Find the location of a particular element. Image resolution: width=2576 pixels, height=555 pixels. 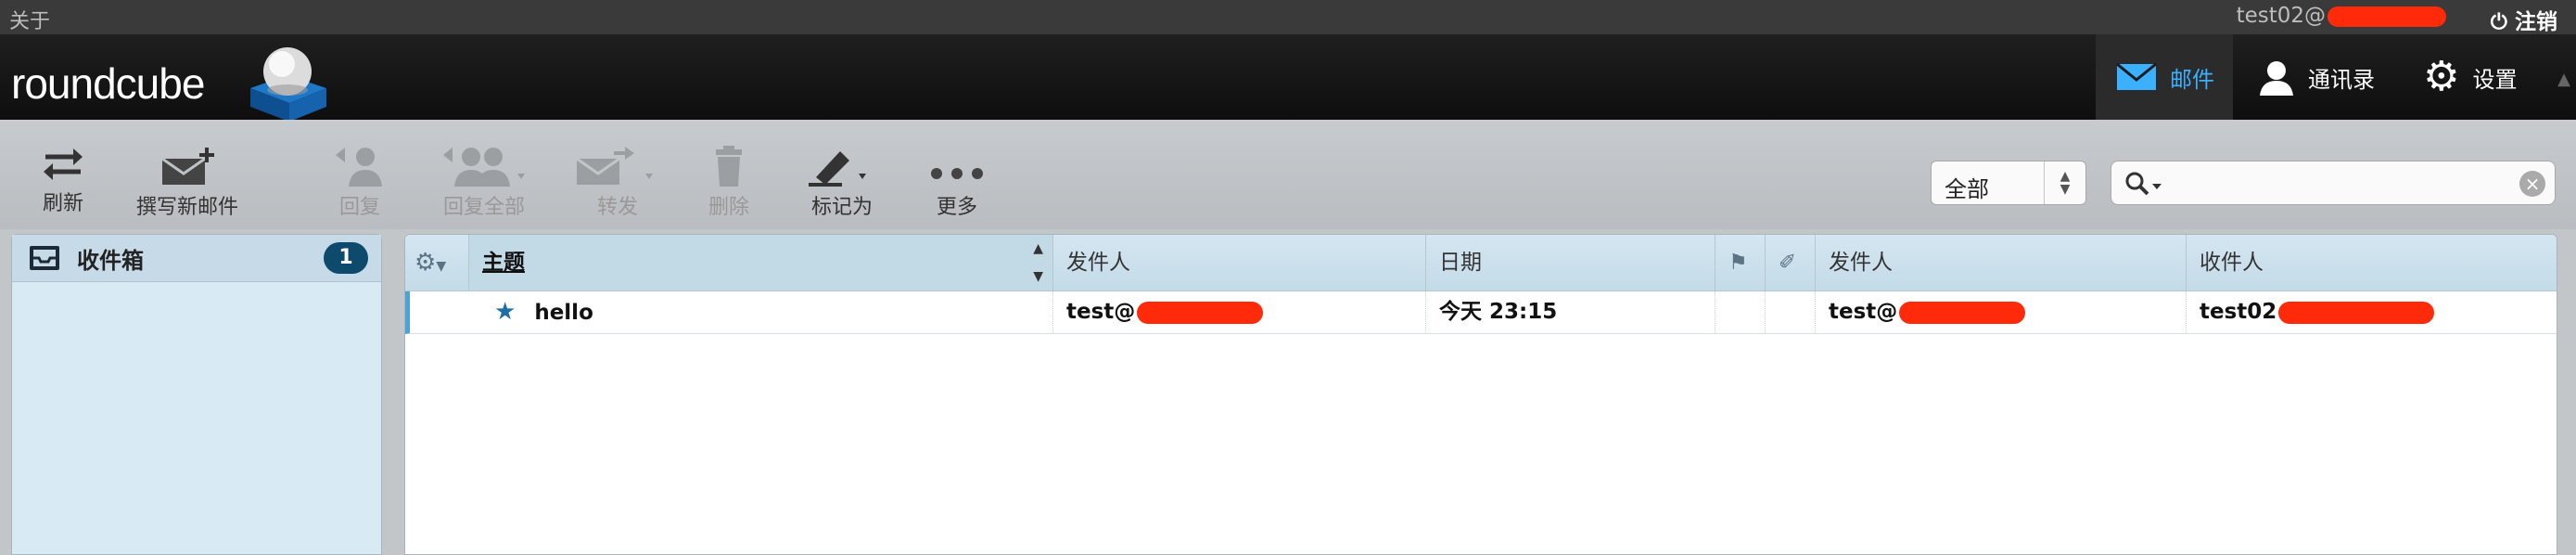

row-from: test@ is located at coordinates (1238, 312).